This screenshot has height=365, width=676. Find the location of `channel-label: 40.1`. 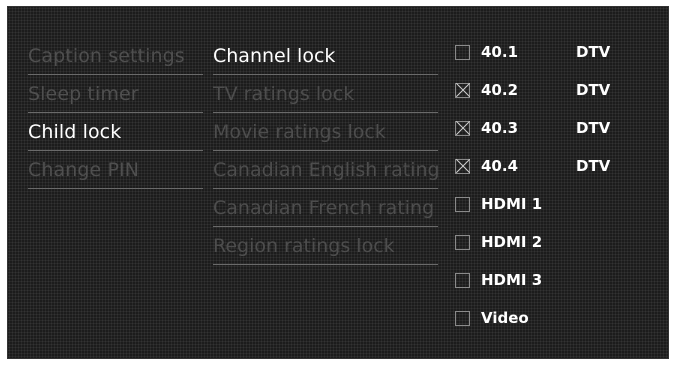

channel-label: 40.1 is located at coordinates (500, 52).